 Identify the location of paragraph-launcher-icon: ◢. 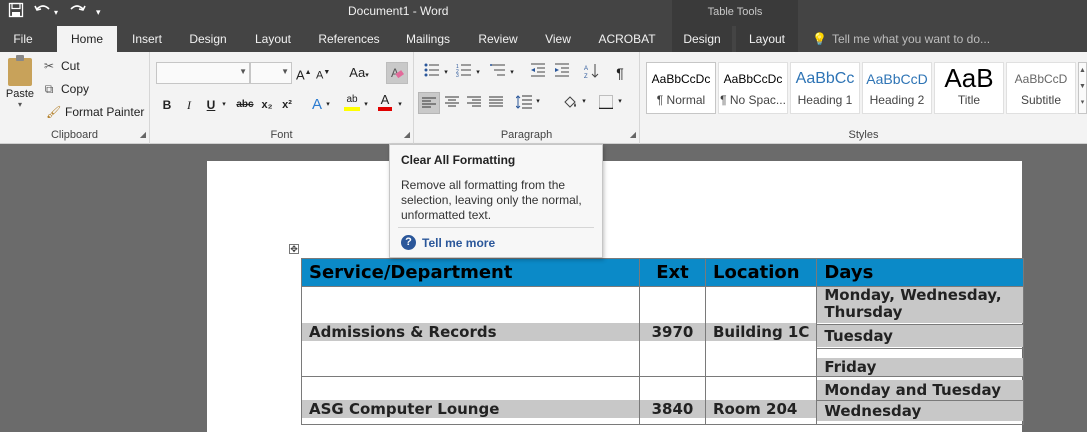
(633, 134).